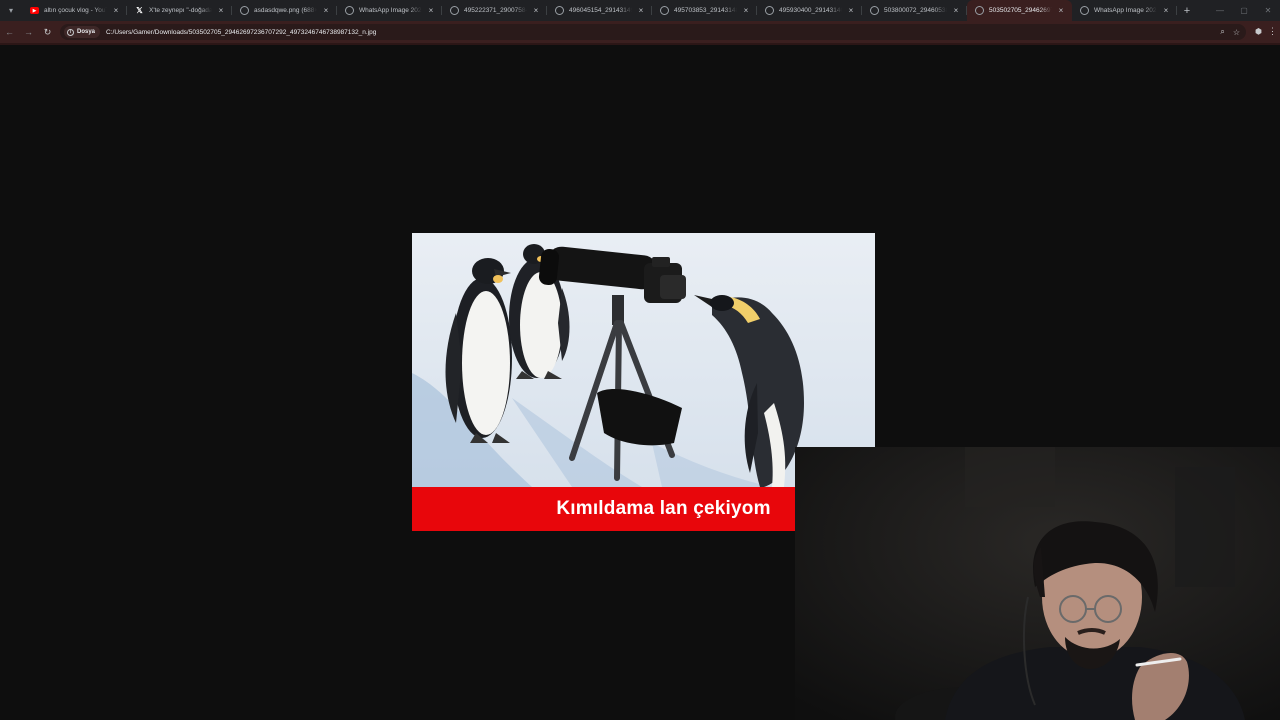 The width and height of the screenshot is (1280, 720). I want to click on browser-tab: 503800072_2946053899 ×, so click(914, 10).